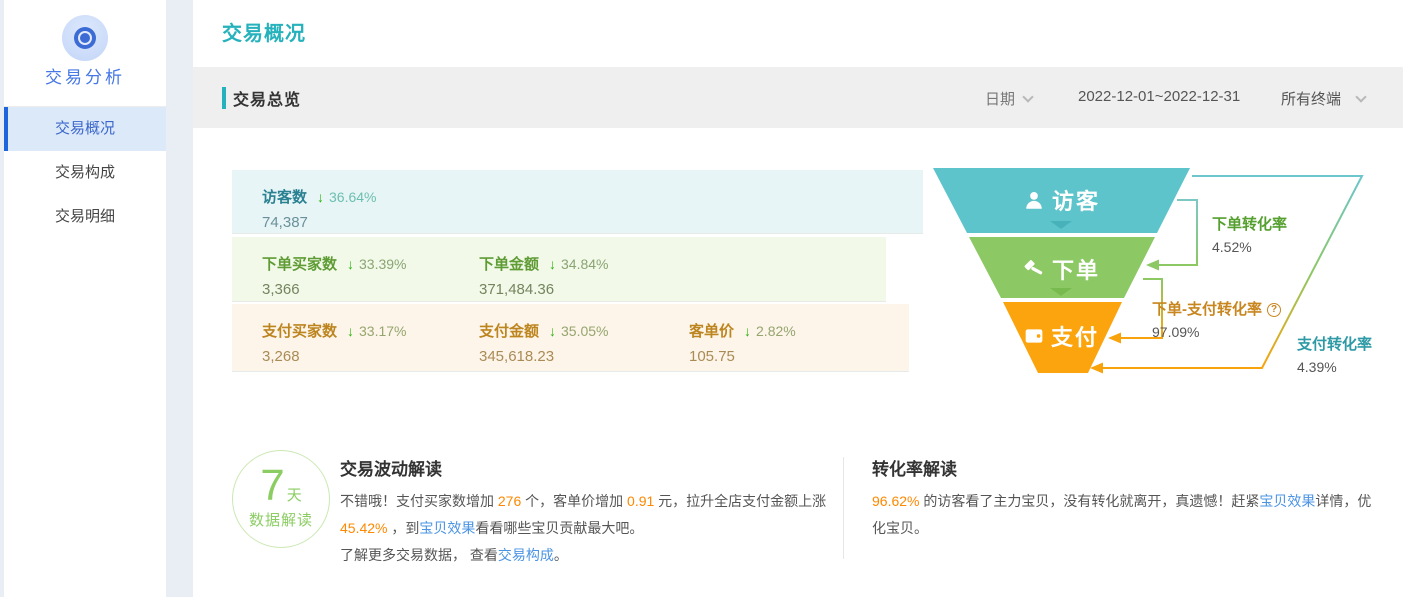 The width and height of the screenshot is (1403, 597). What do you see at coordinates (526, 555) in the screenshot?
I see `trade-composition-link: 交易构成` at bounding box center [526, 555].